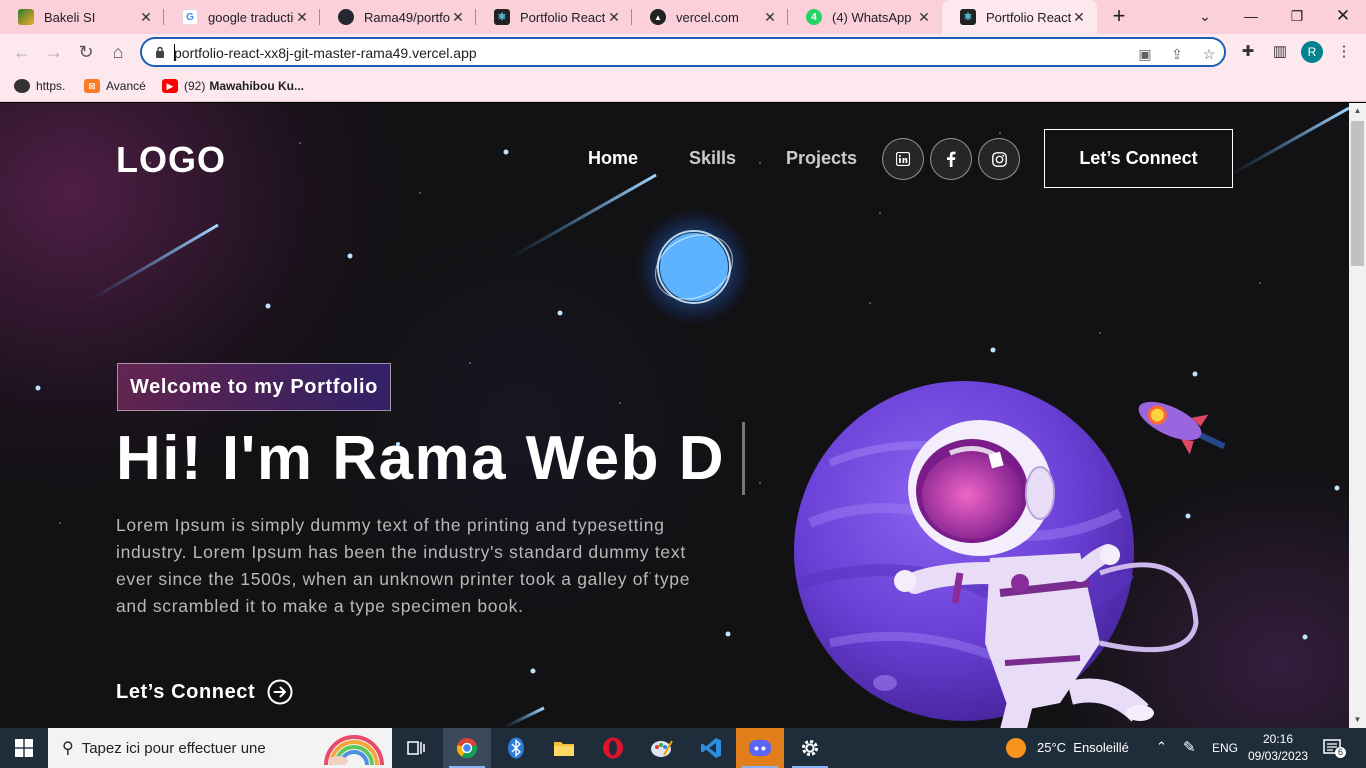 The image size is (1366, 768). Describe the element at coordinates (1334, 748) in the screenshot. I see `notification-center-icon: 6` at that location.